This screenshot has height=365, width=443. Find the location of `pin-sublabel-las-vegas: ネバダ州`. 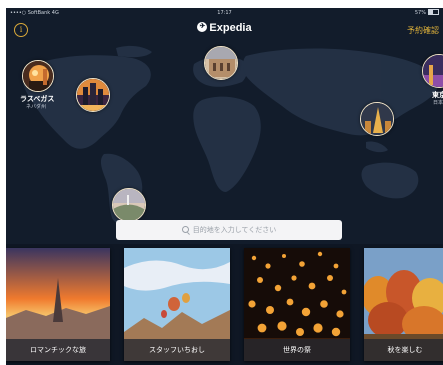

pin-sublabel-las-vegas: ネバダ州 is located at coordinates (36, 107).